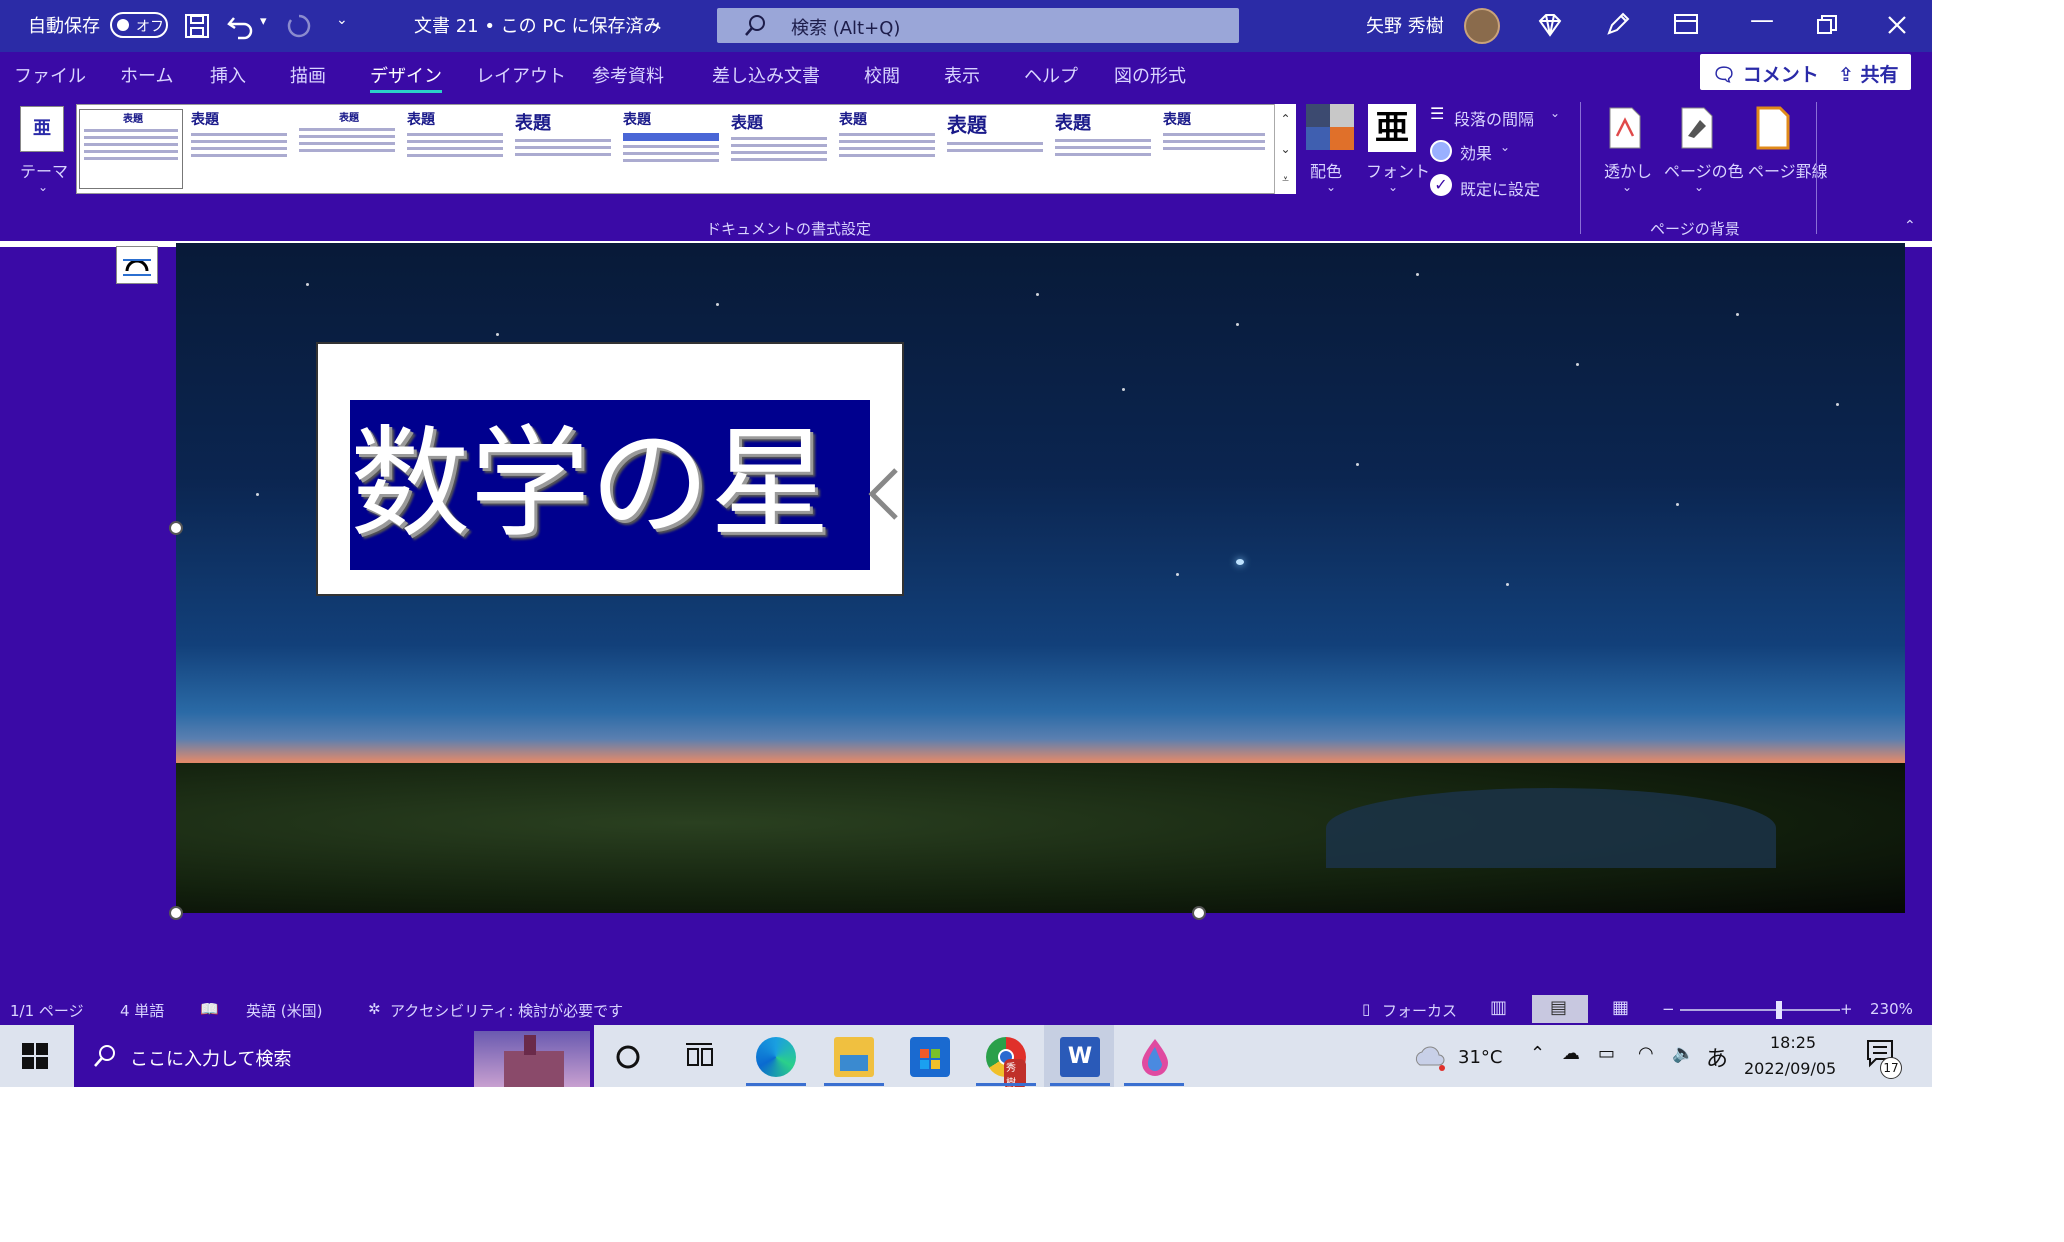  What do you see at coordinates (228, 75) in the screenshot?
I see `tab-insert: 挿入` at bounding box center [228, 75].